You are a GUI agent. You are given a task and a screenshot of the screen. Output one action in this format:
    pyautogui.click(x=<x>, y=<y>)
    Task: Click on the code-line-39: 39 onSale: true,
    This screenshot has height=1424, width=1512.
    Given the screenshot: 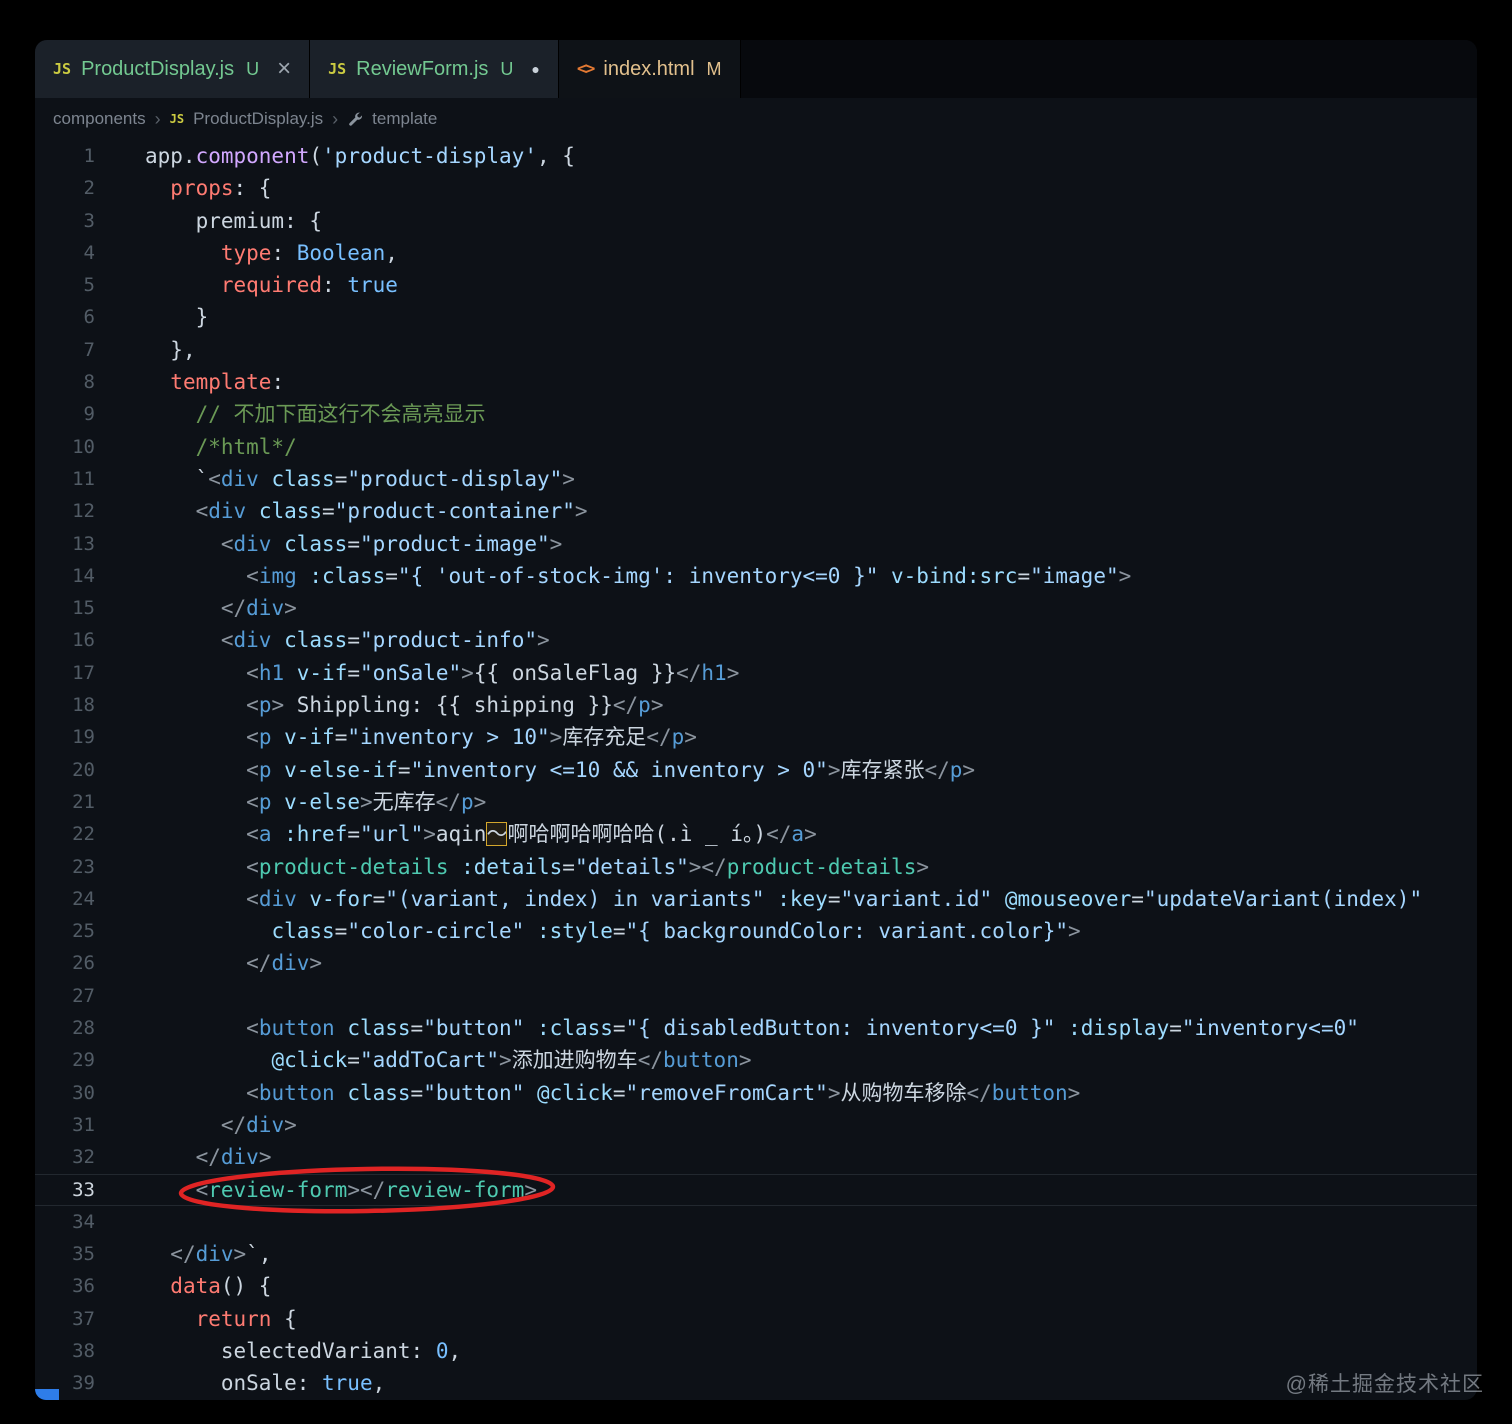 What is the action you would take?
    pyautogui.click(x=756, y=1383)
    